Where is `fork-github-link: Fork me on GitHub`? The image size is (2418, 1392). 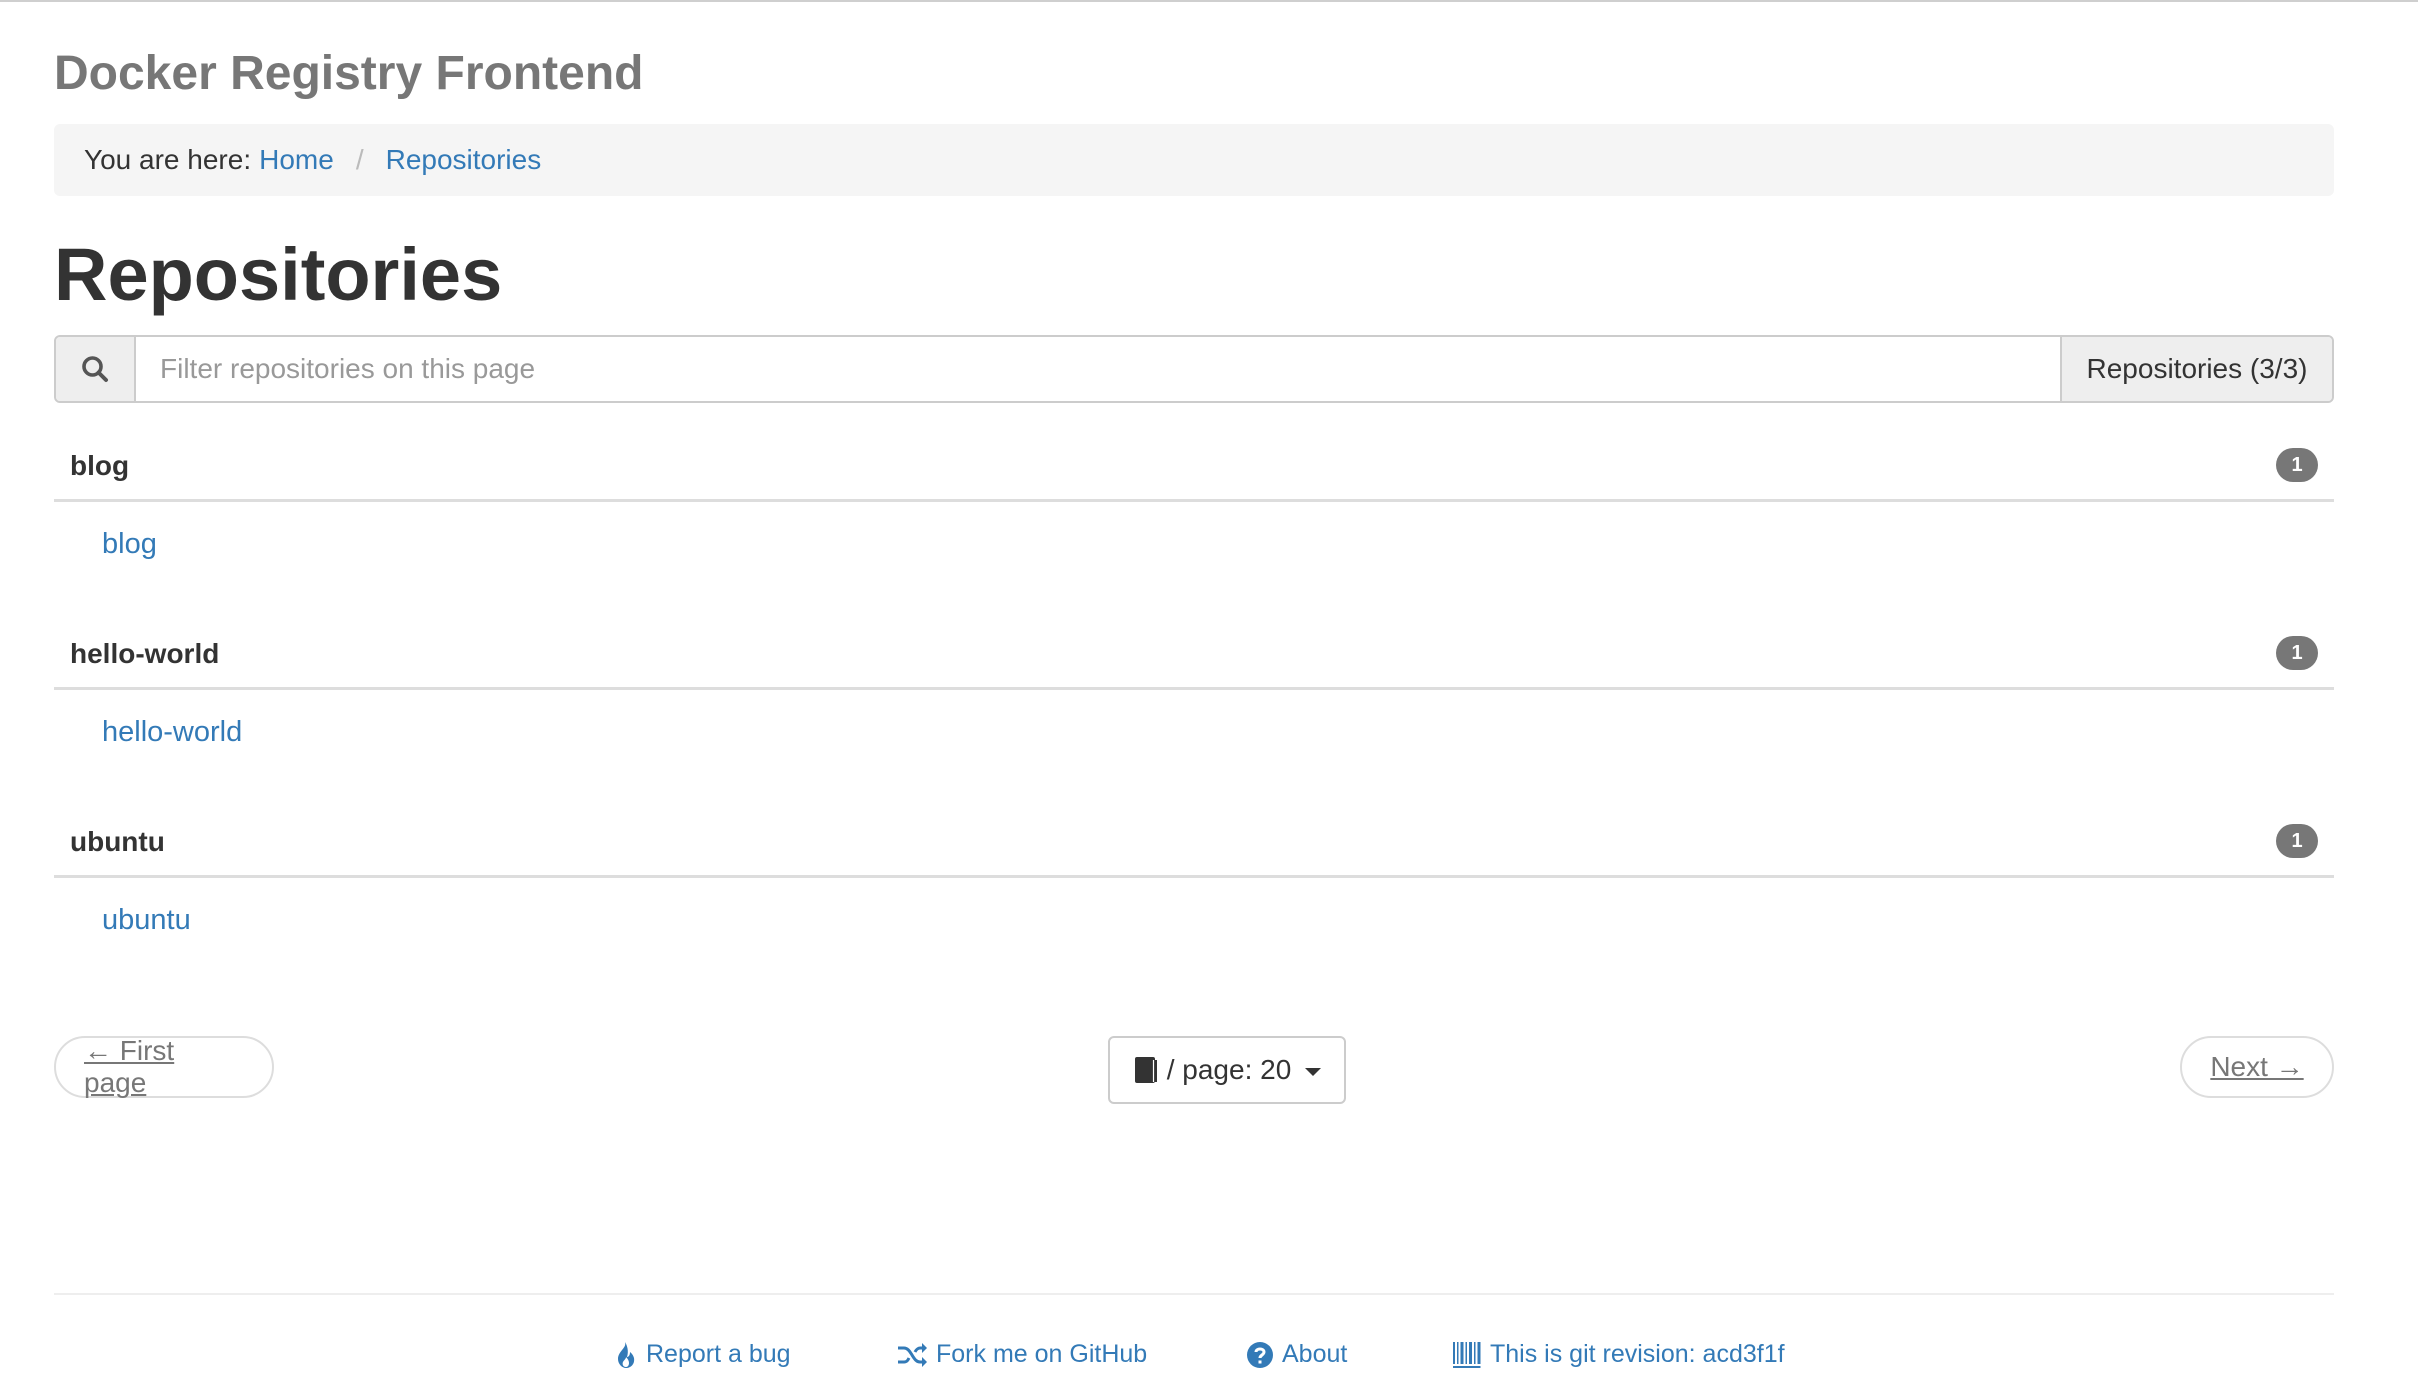 fork-github-link: Fork me on GitHub is located at coordinates (1021, 1354).